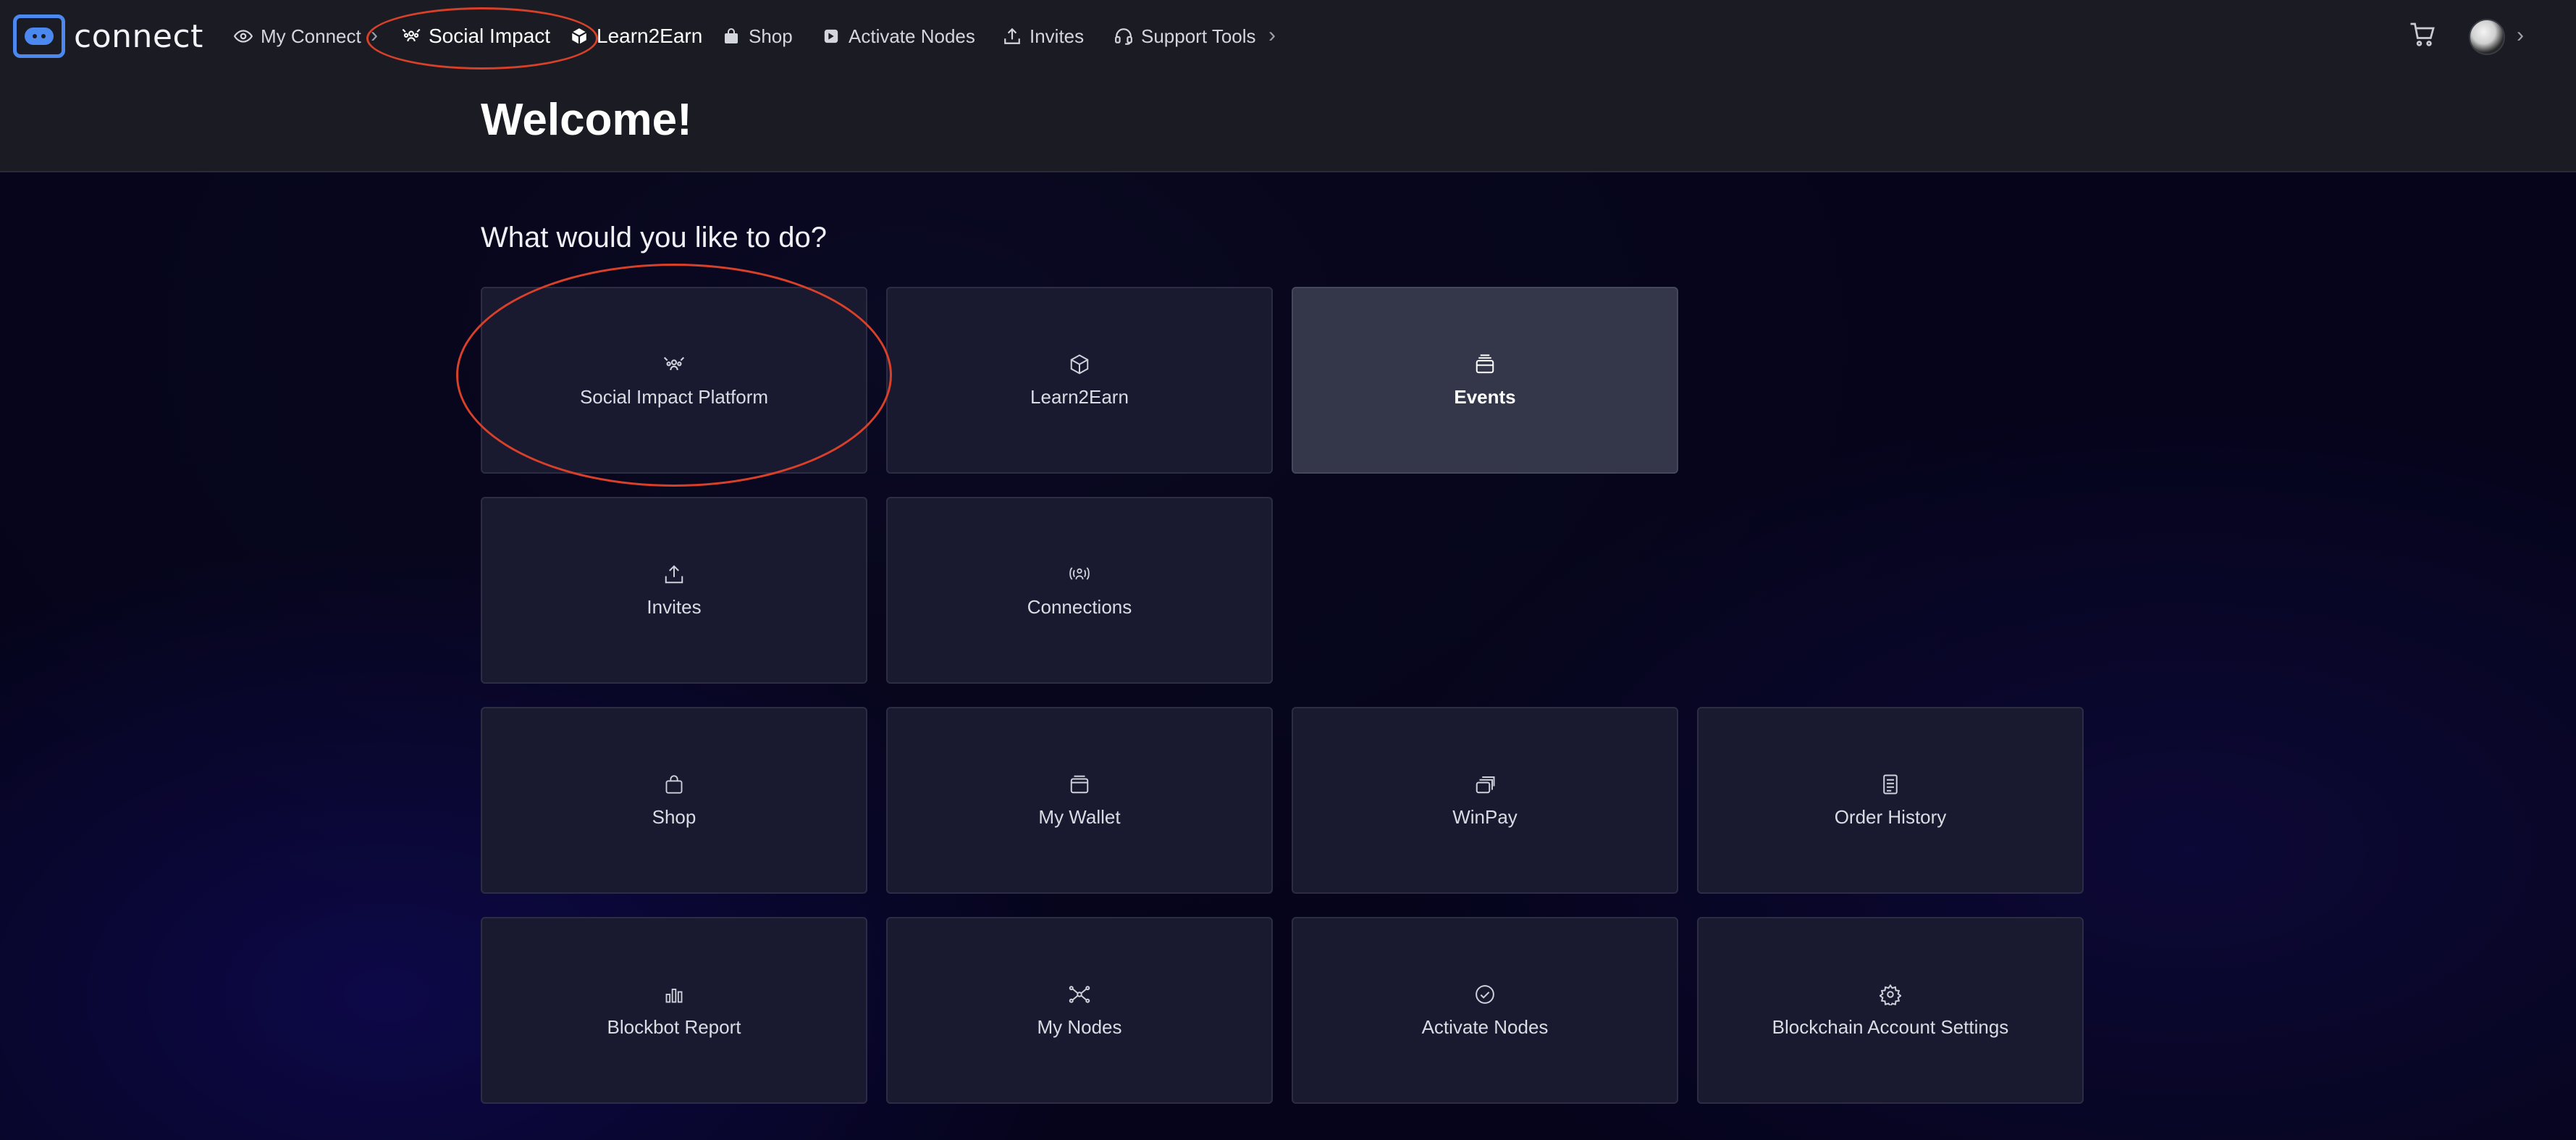  I want to click on nav-item-shop: Shop, so click(757, 37).